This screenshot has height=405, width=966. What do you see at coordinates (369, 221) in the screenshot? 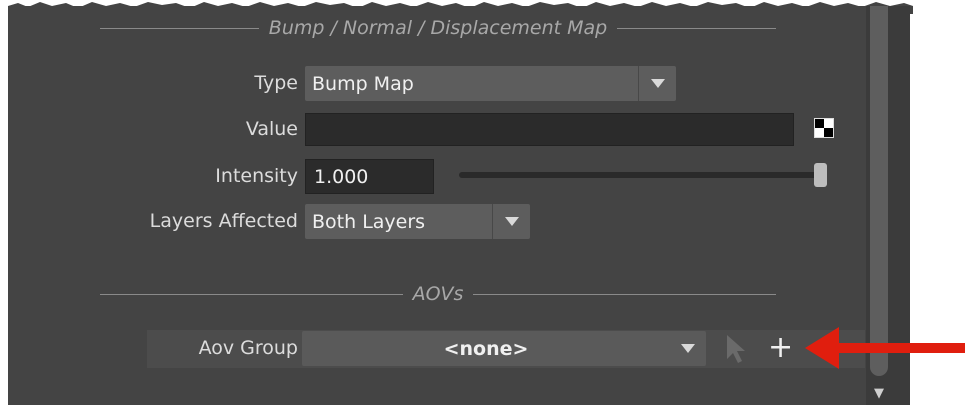
I see `layers-affected-value: Both Layers` at bounding box center [369, 221].